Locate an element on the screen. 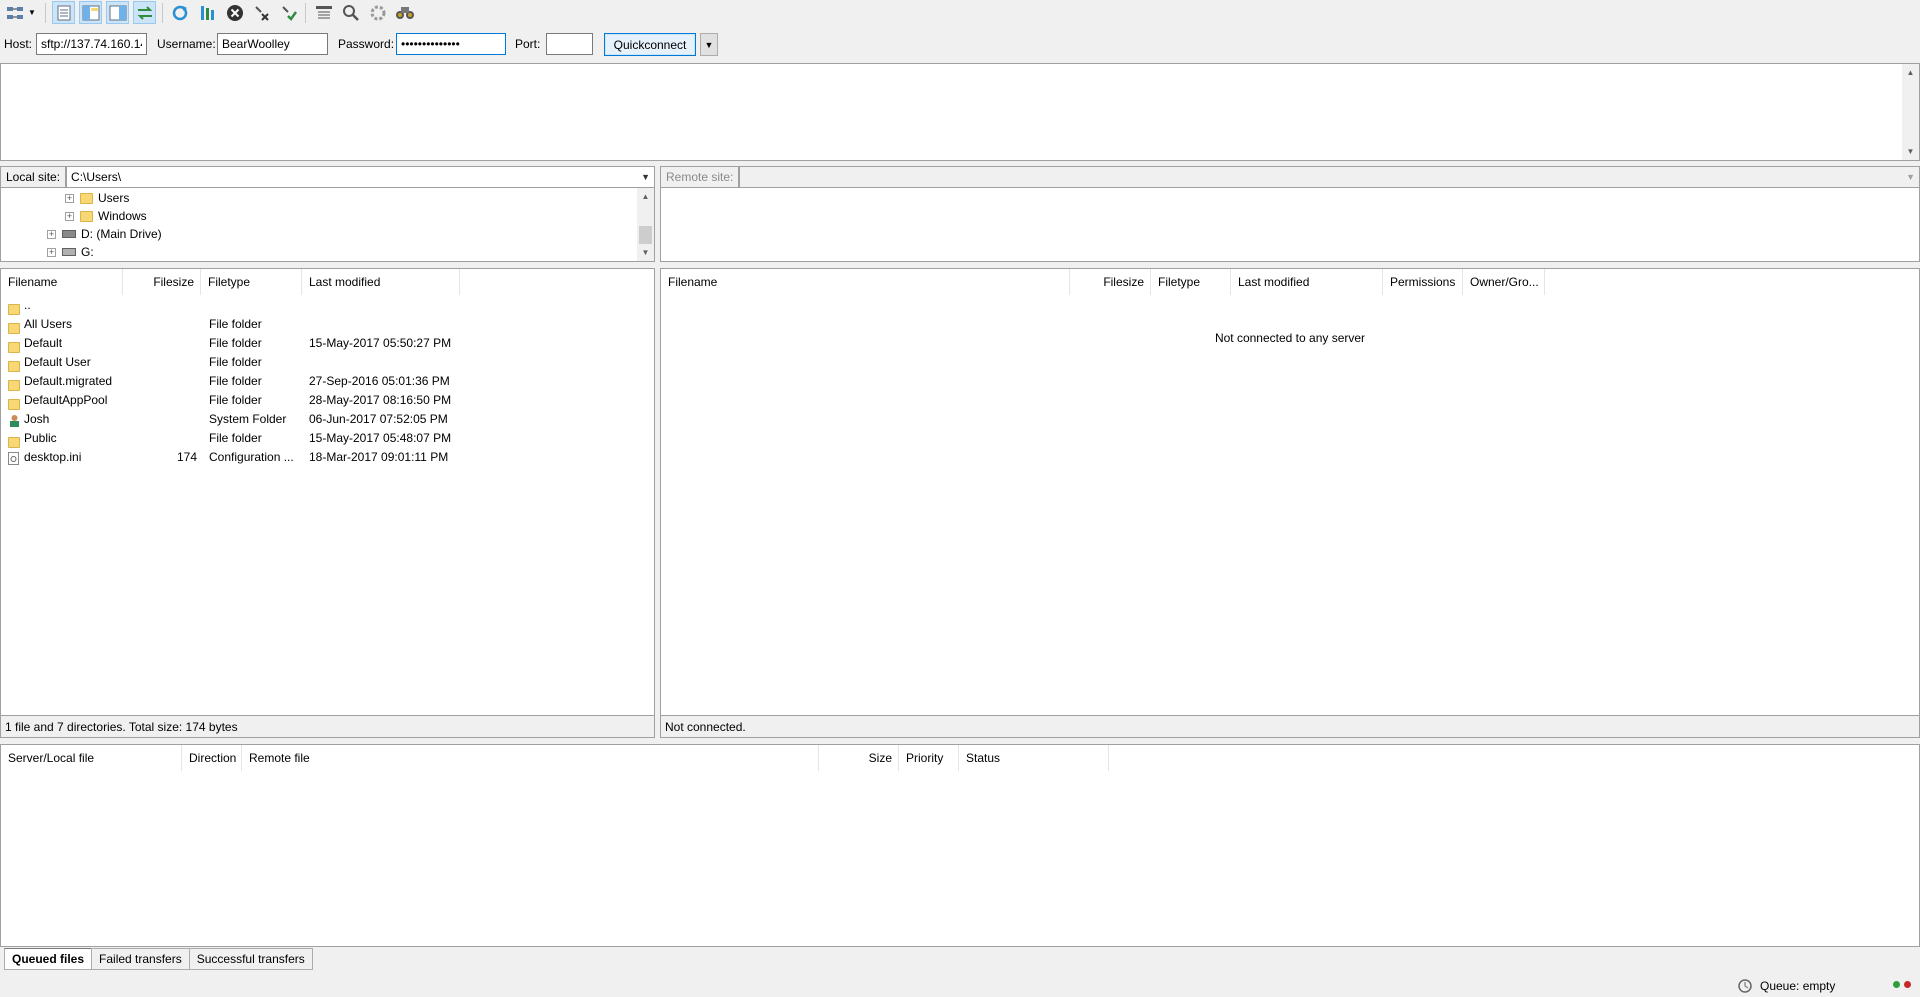  message-log: ▲ ▼ is located at coordinates (960, 112).